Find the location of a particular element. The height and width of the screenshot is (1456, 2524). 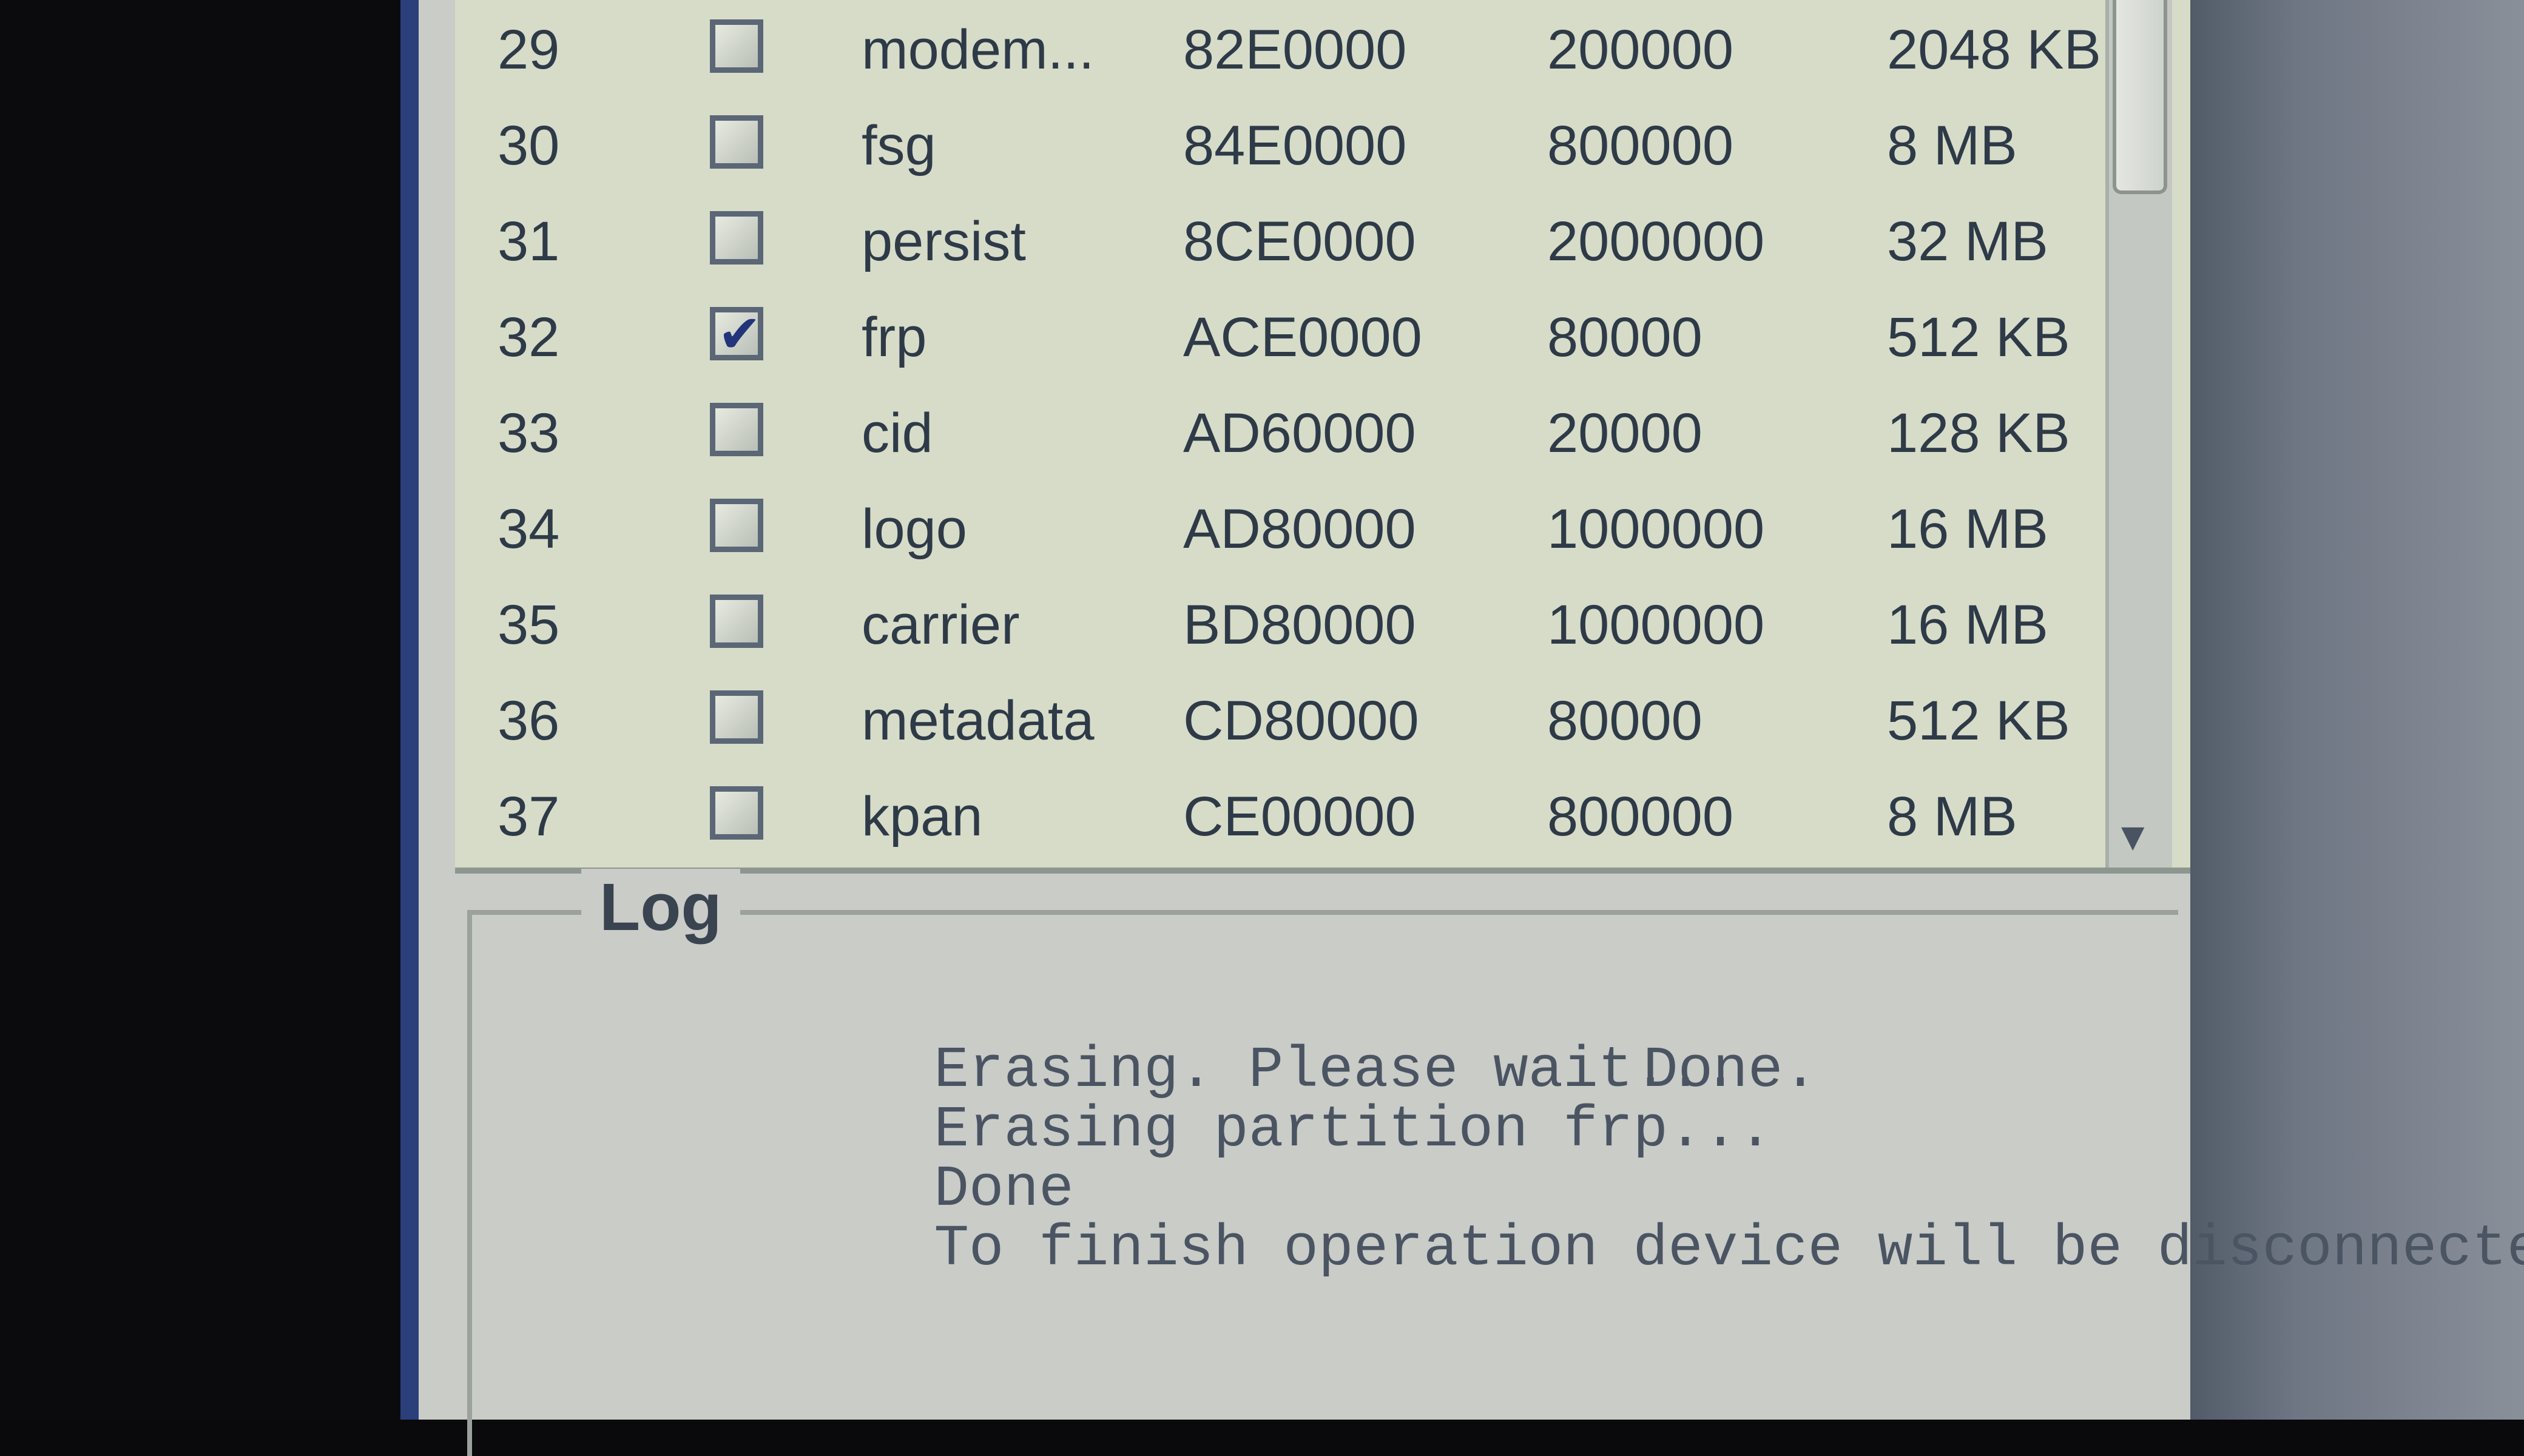

partition-number: 29 is located at coordinates (529, 50).